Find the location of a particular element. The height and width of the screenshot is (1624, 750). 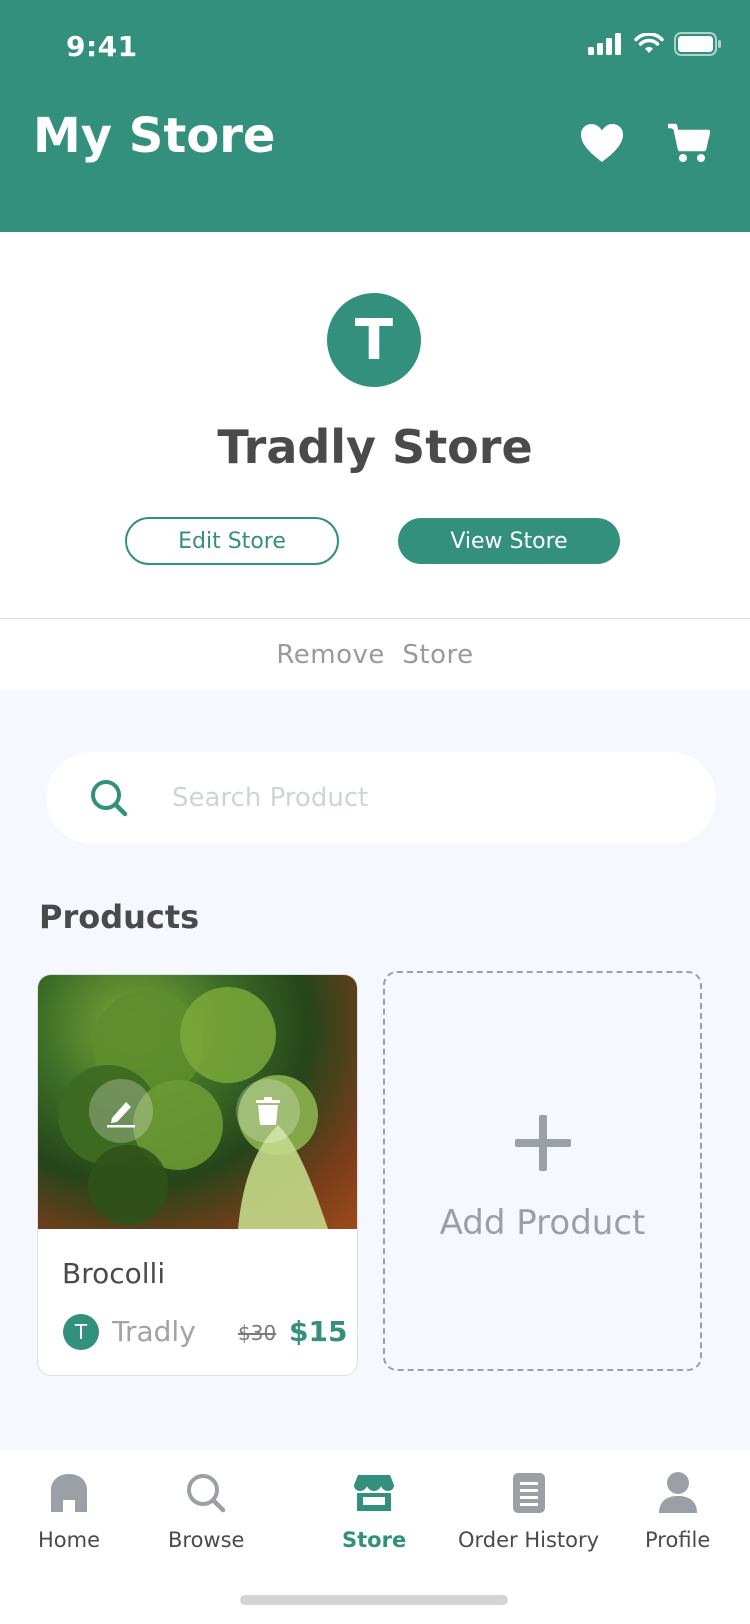

heart-icon is located at coordinates (602, 143).